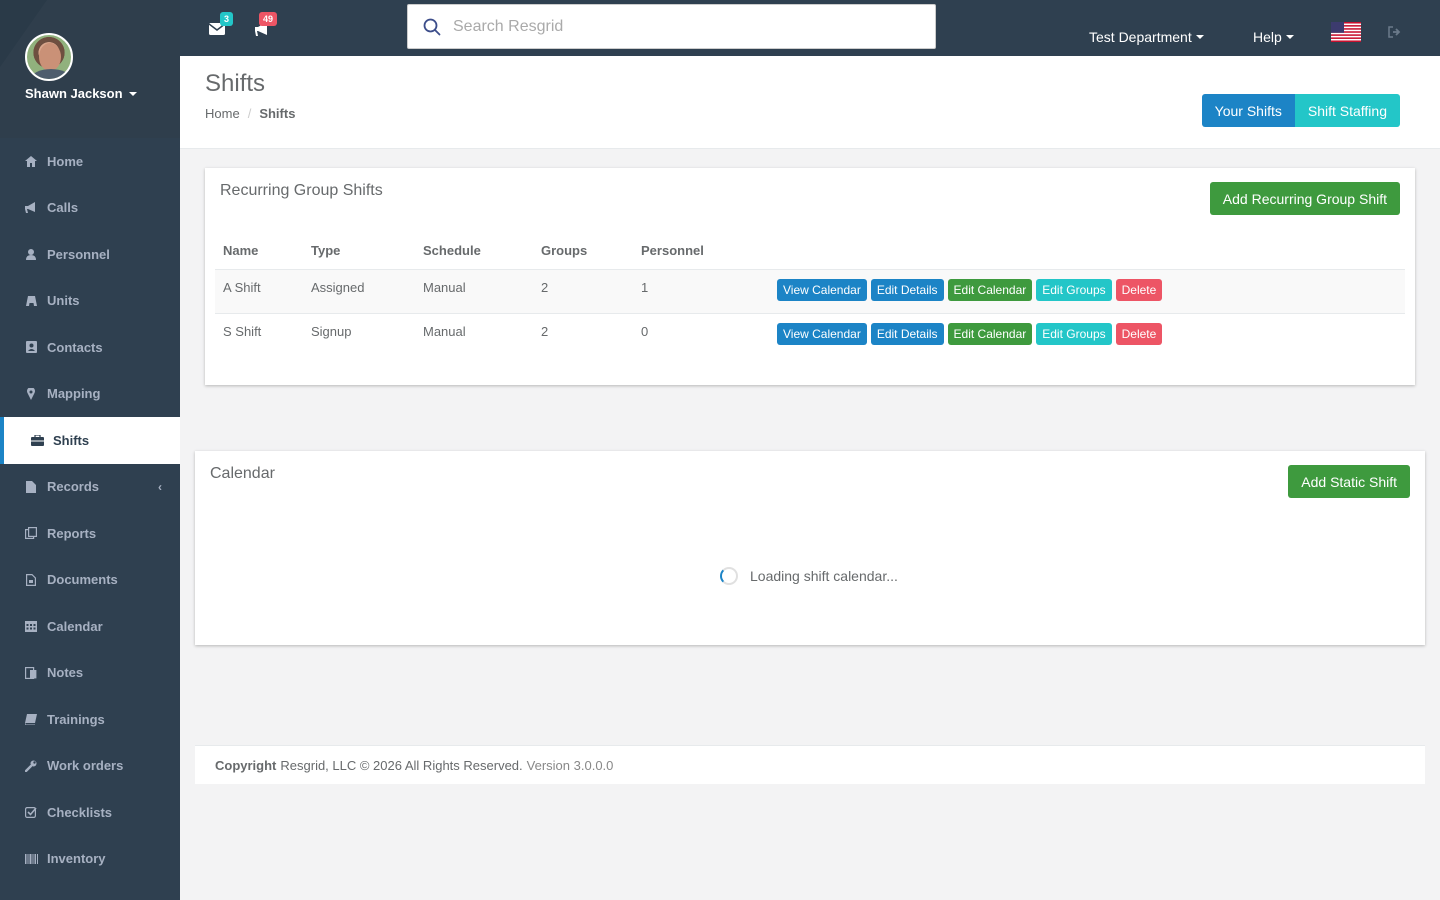  What do you see at coordinates (65, 673) in the screenshot?
I see `sidebar-item-label: Notes` at bounding box center [65, 673].